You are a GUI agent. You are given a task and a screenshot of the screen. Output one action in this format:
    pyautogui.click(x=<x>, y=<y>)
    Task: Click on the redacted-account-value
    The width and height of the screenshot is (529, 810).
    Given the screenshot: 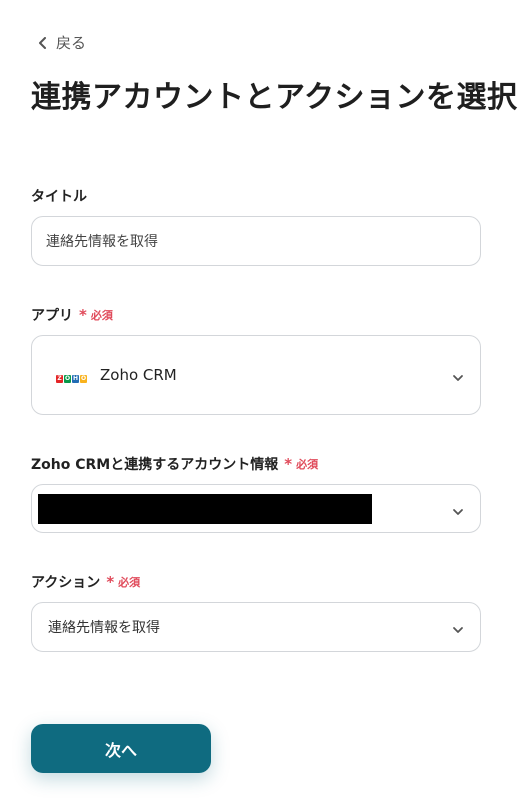 What is the action you would take?
    pyautogui.click(x=205, y=509)
    